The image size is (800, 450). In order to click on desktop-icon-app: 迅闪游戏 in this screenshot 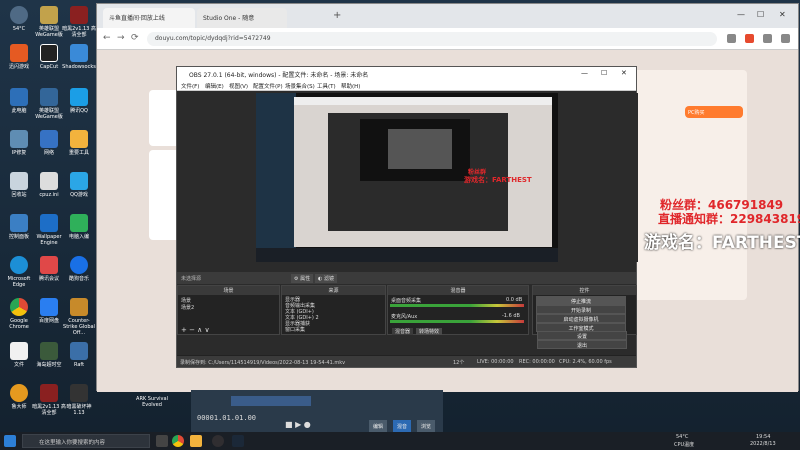, I will do `click(19, 57)`.